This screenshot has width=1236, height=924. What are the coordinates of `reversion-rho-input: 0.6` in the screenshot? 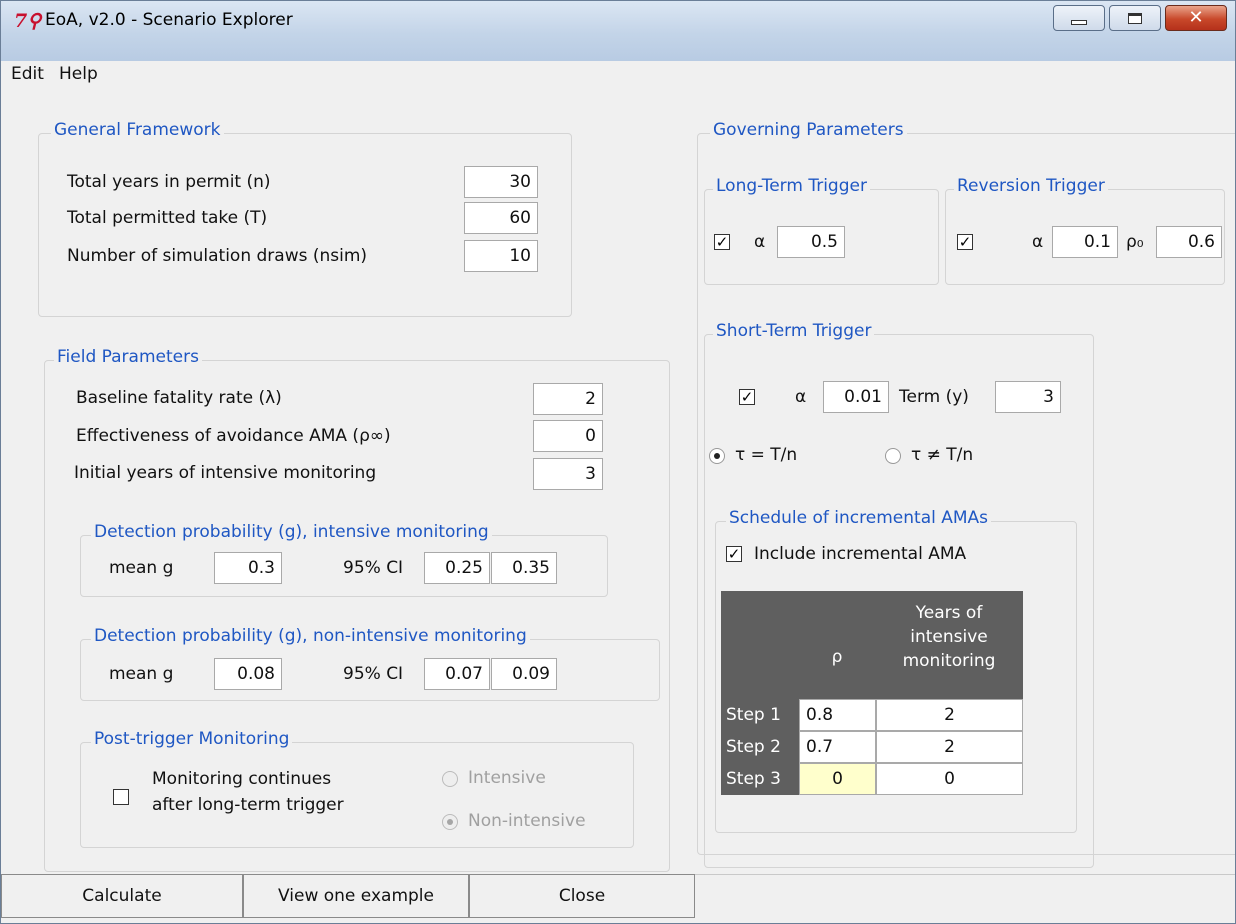 It's located at (1189, 242).